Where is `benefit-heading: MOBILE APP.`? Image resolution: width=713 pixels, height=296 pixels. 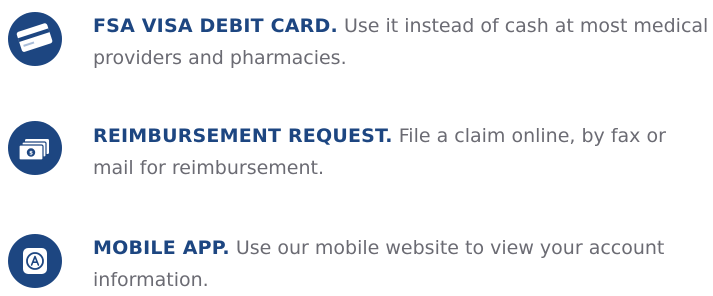 benefit-heading: MOBILE APP. is located at coordinates (161, 248).